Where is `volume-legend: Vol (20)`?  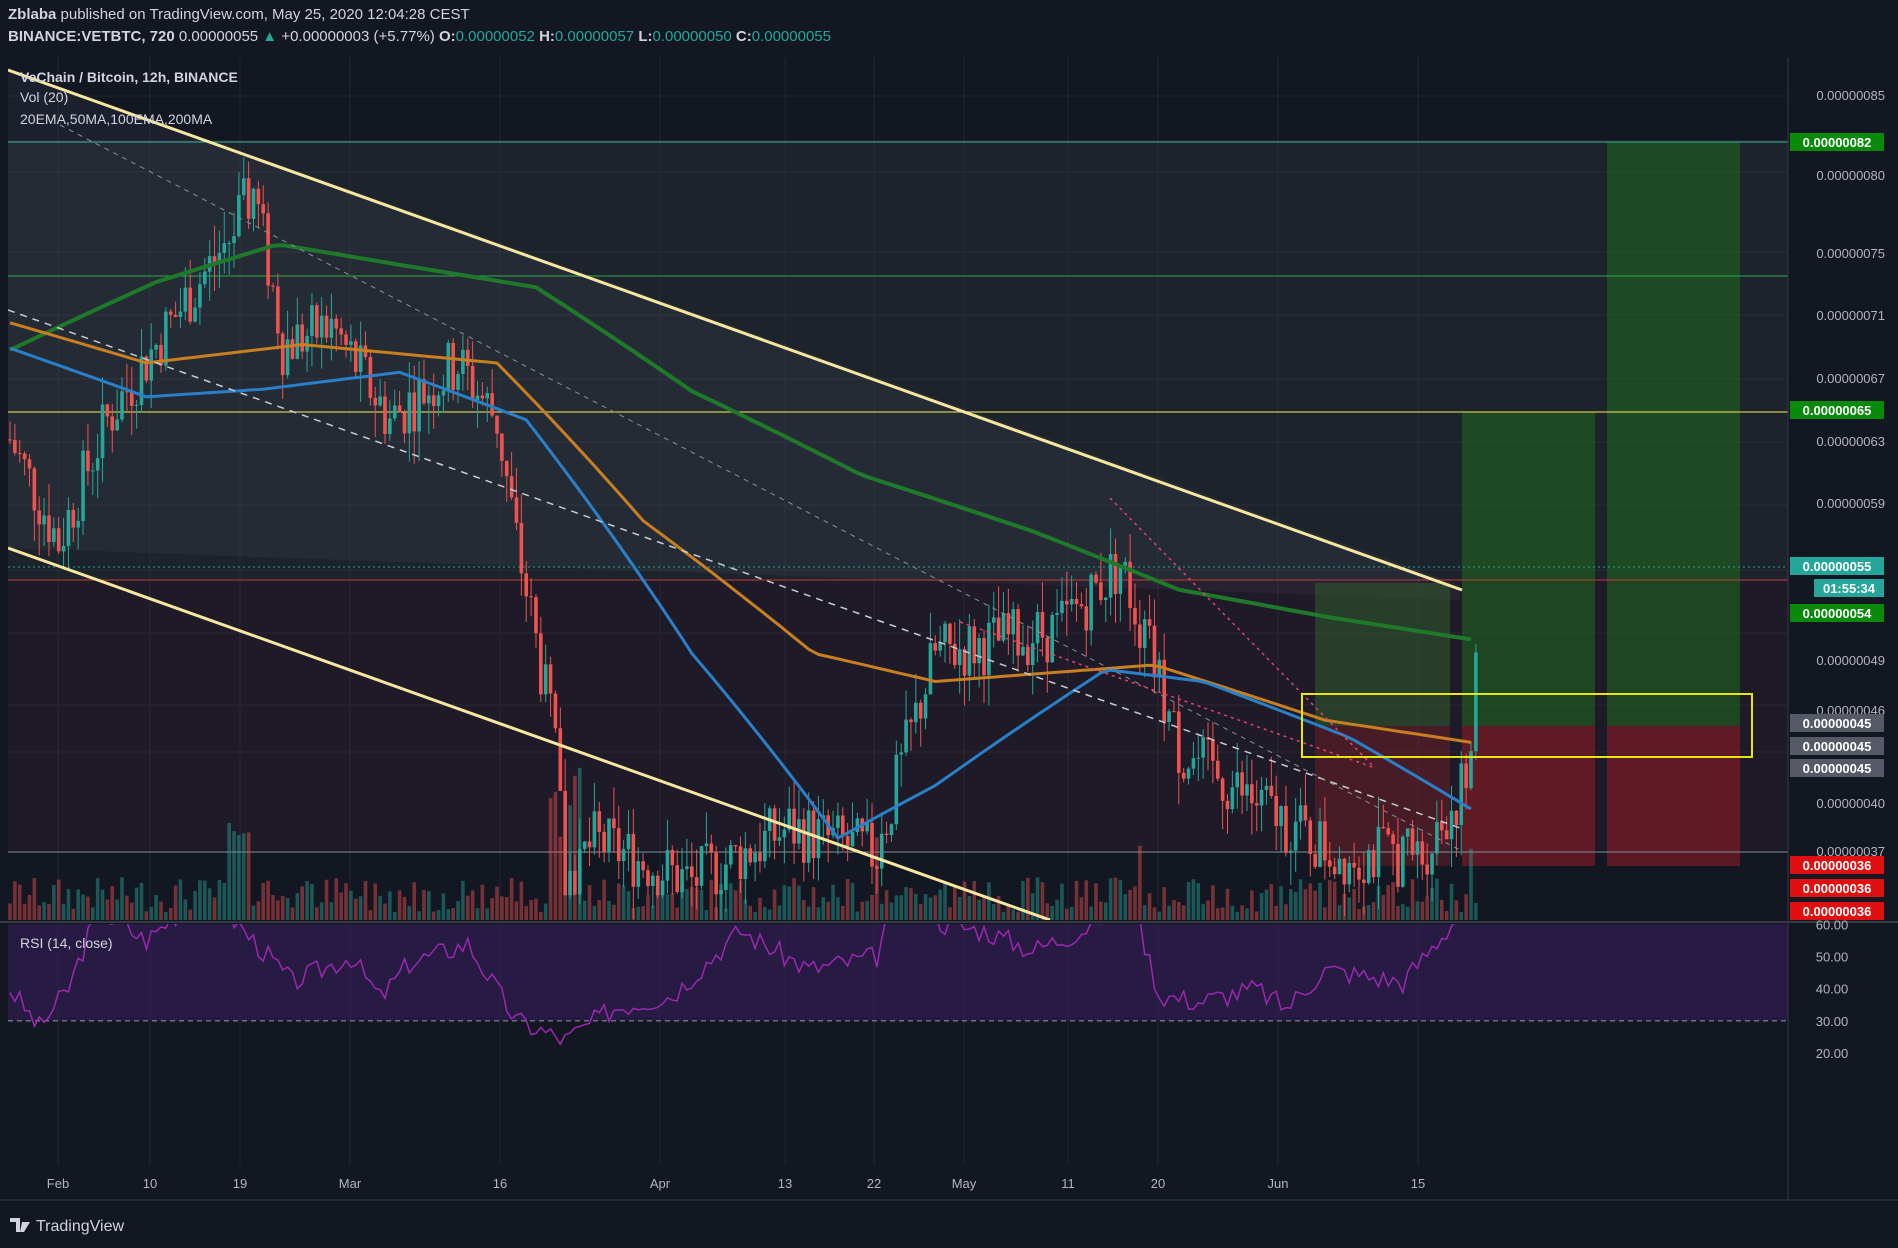
volume-legend: Vol (20) is located at coordinates (44, 97).